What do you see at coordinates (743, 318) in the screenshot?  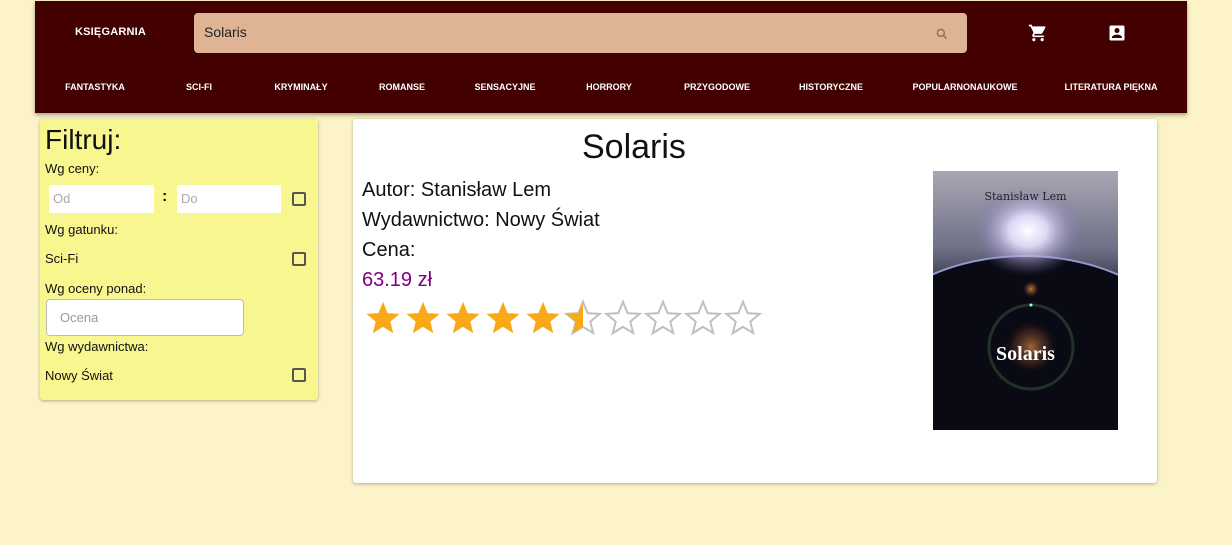 I see `rating-star-10-icon` at bounding box center [743, 318].